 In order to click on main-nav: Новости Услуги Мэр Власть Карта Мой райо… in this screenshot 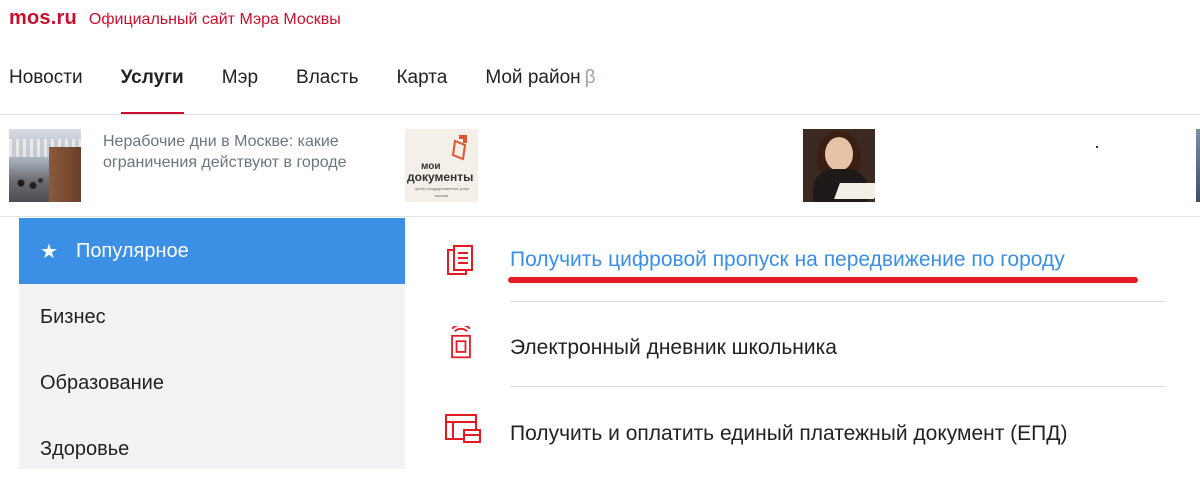, I will do `click(321, 89)`.